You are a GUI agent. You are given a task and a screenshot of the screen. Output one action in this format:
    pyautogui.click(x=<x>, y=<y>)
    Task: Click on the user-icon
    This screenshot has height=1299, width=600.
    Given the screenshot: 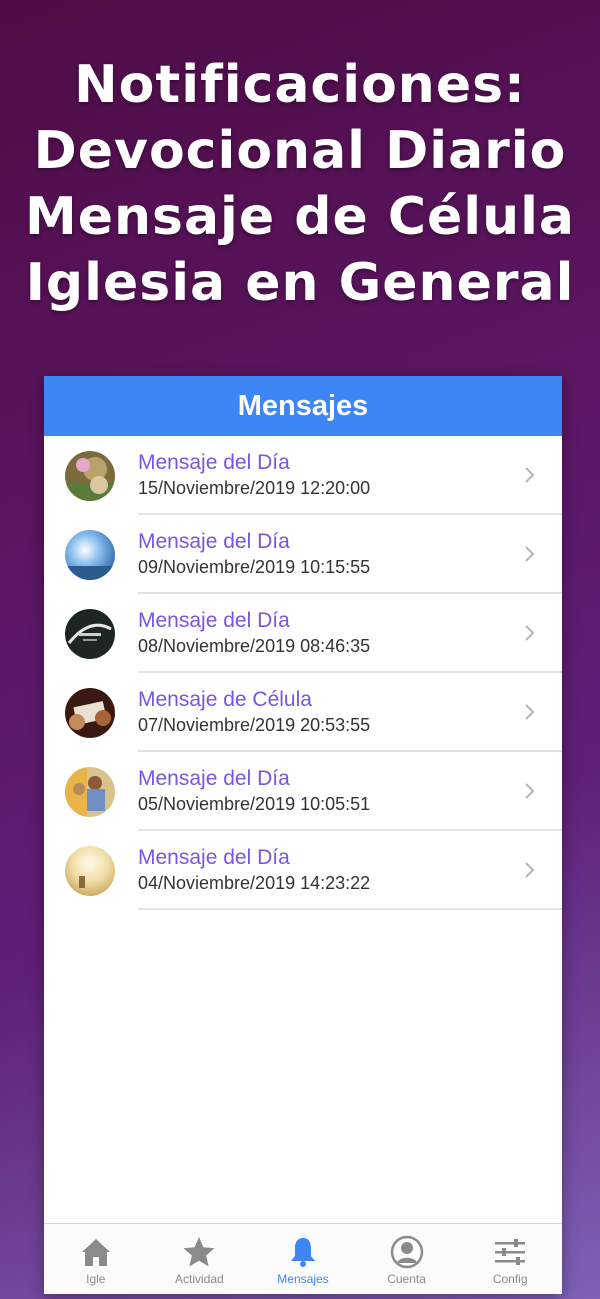 What is the action you would take?
    pyautogui.click(x=406, y=1252)
    